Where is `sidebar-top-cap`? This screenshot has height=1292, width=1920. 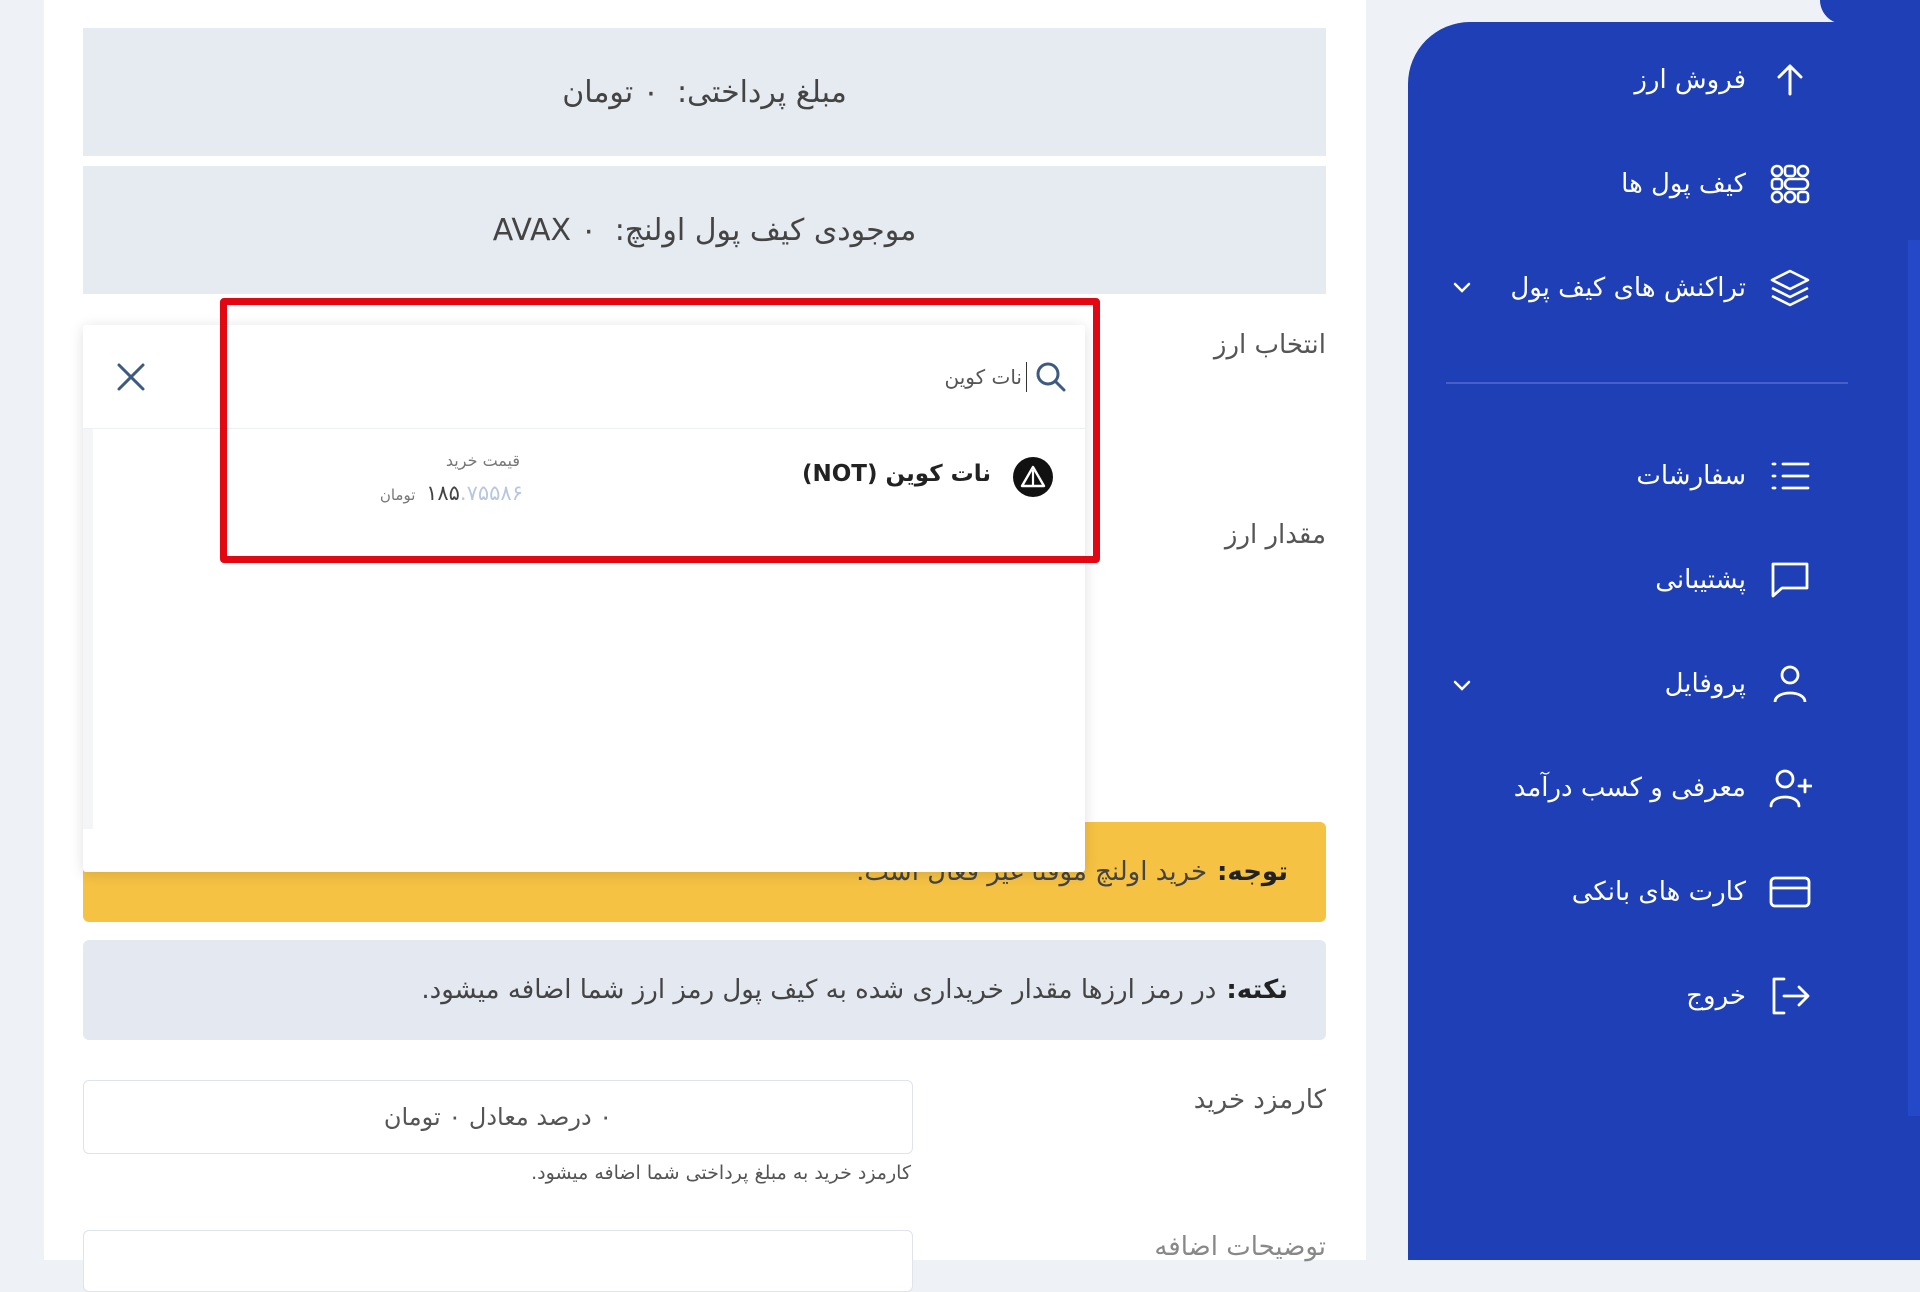 sidebar-top-cap is located at coordinates (1870, 12).